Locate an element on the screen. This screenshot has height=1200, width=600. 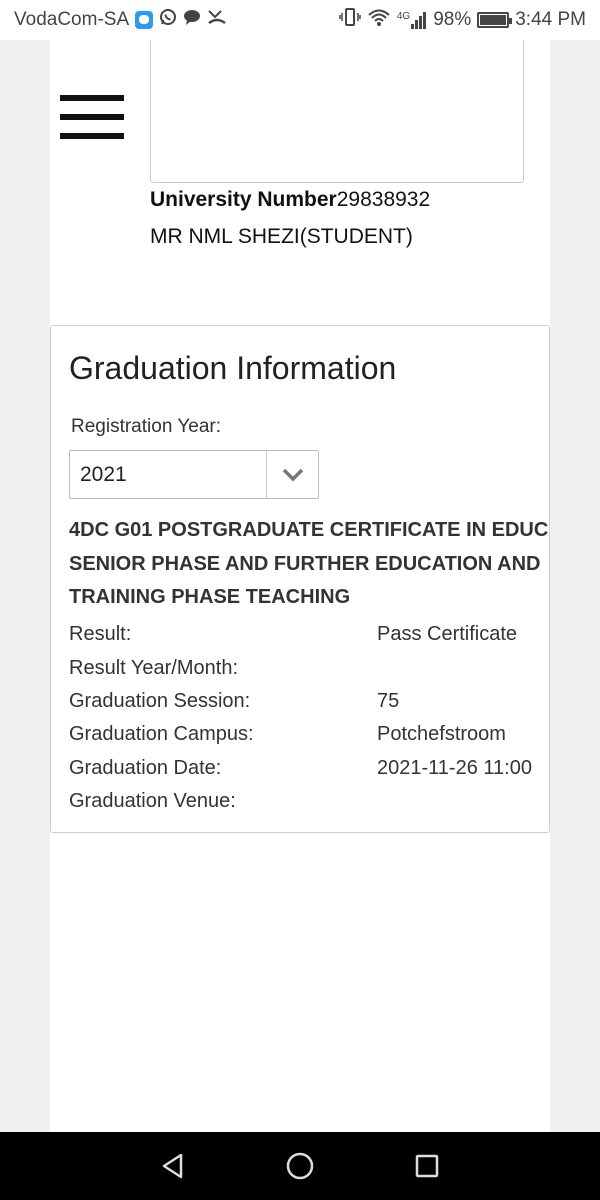
university-number-line: University Number29838932 is located at coordinates (290, 200).